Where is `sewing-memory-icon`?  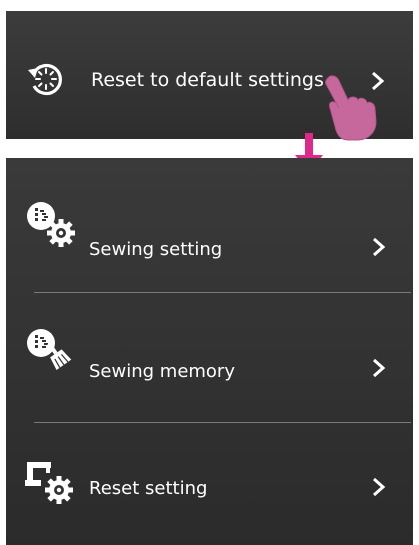 sewing-memory-icon is located at coordinates (50, 351).